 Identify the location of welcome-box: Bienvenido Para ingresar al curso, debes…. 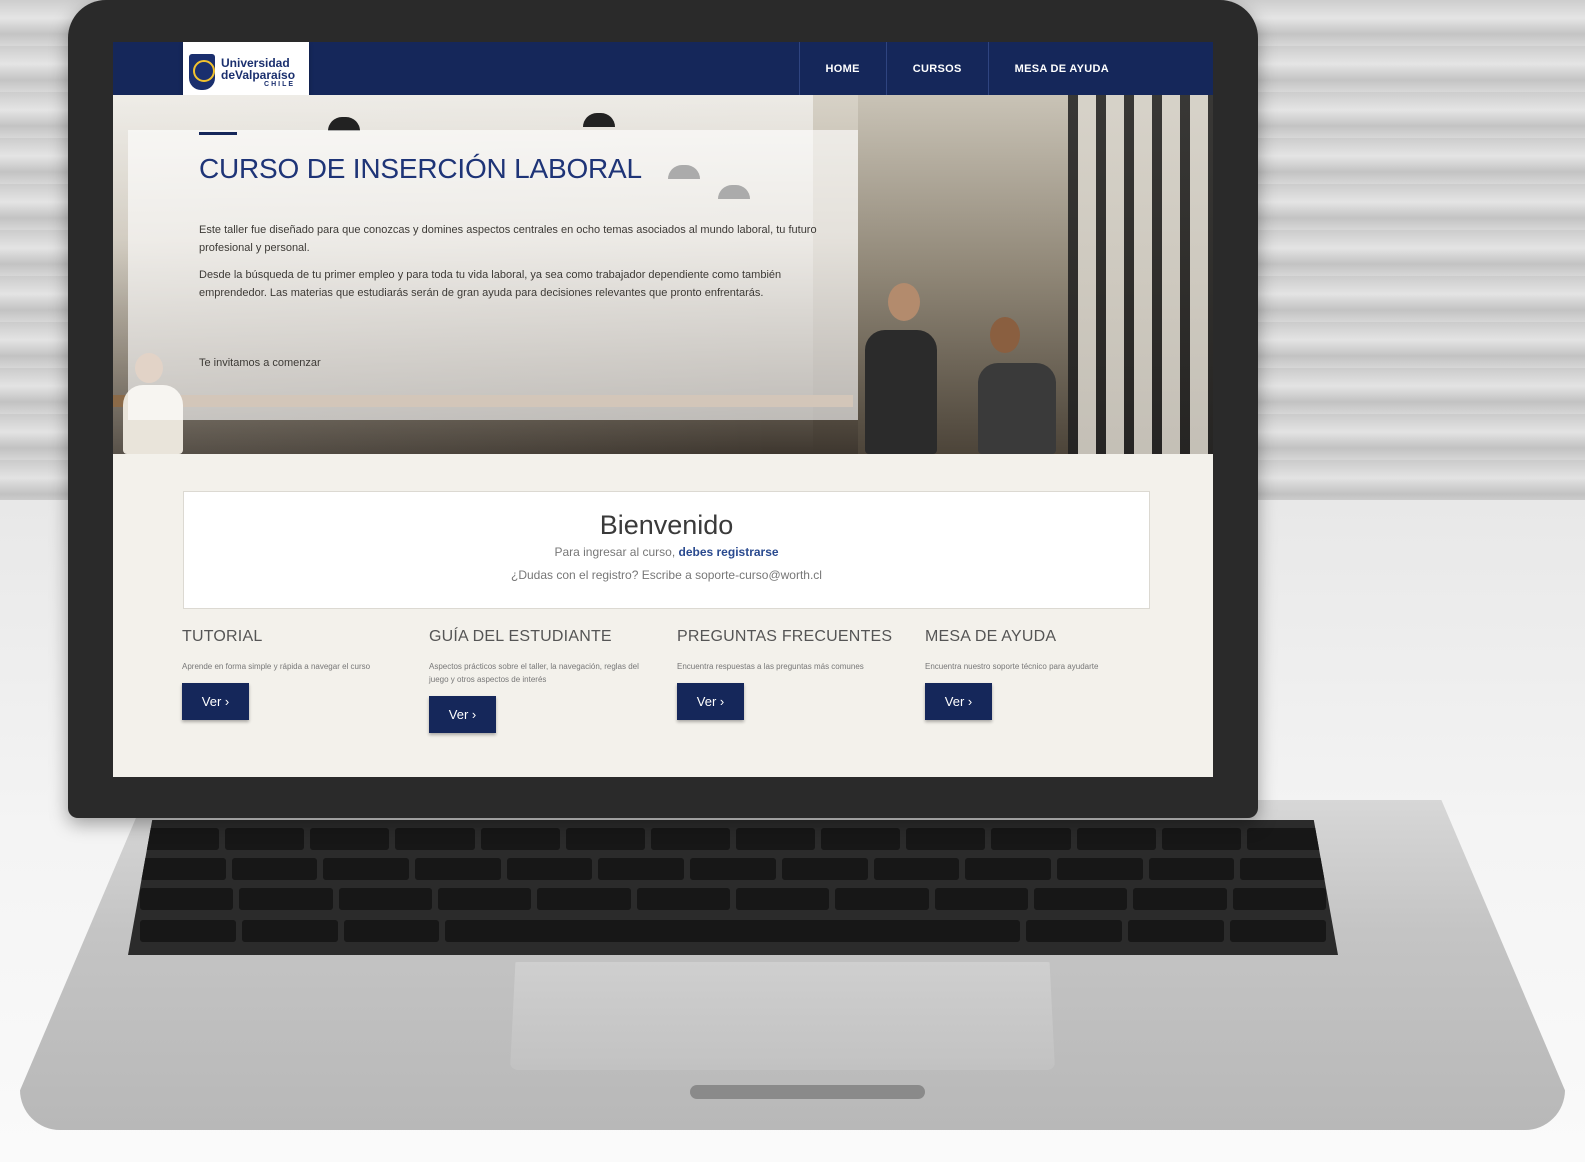
(666, 550).